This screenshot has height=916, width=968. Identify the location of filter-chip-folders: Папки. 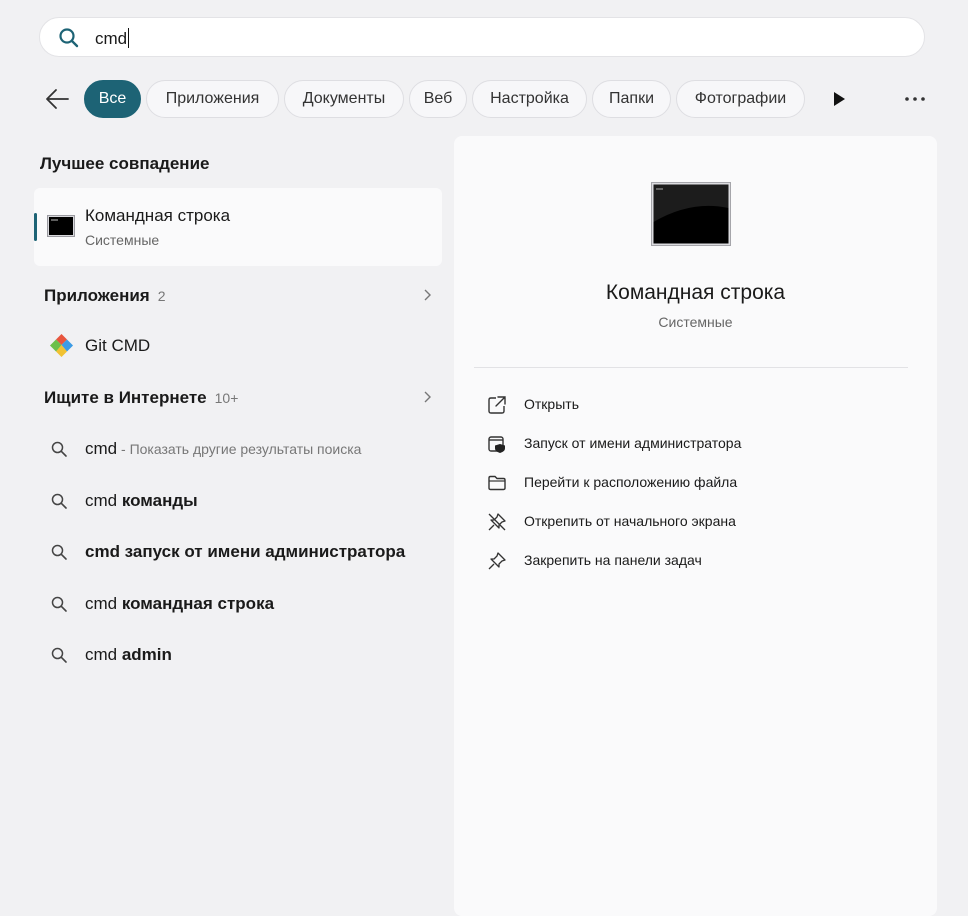
(631, 99).